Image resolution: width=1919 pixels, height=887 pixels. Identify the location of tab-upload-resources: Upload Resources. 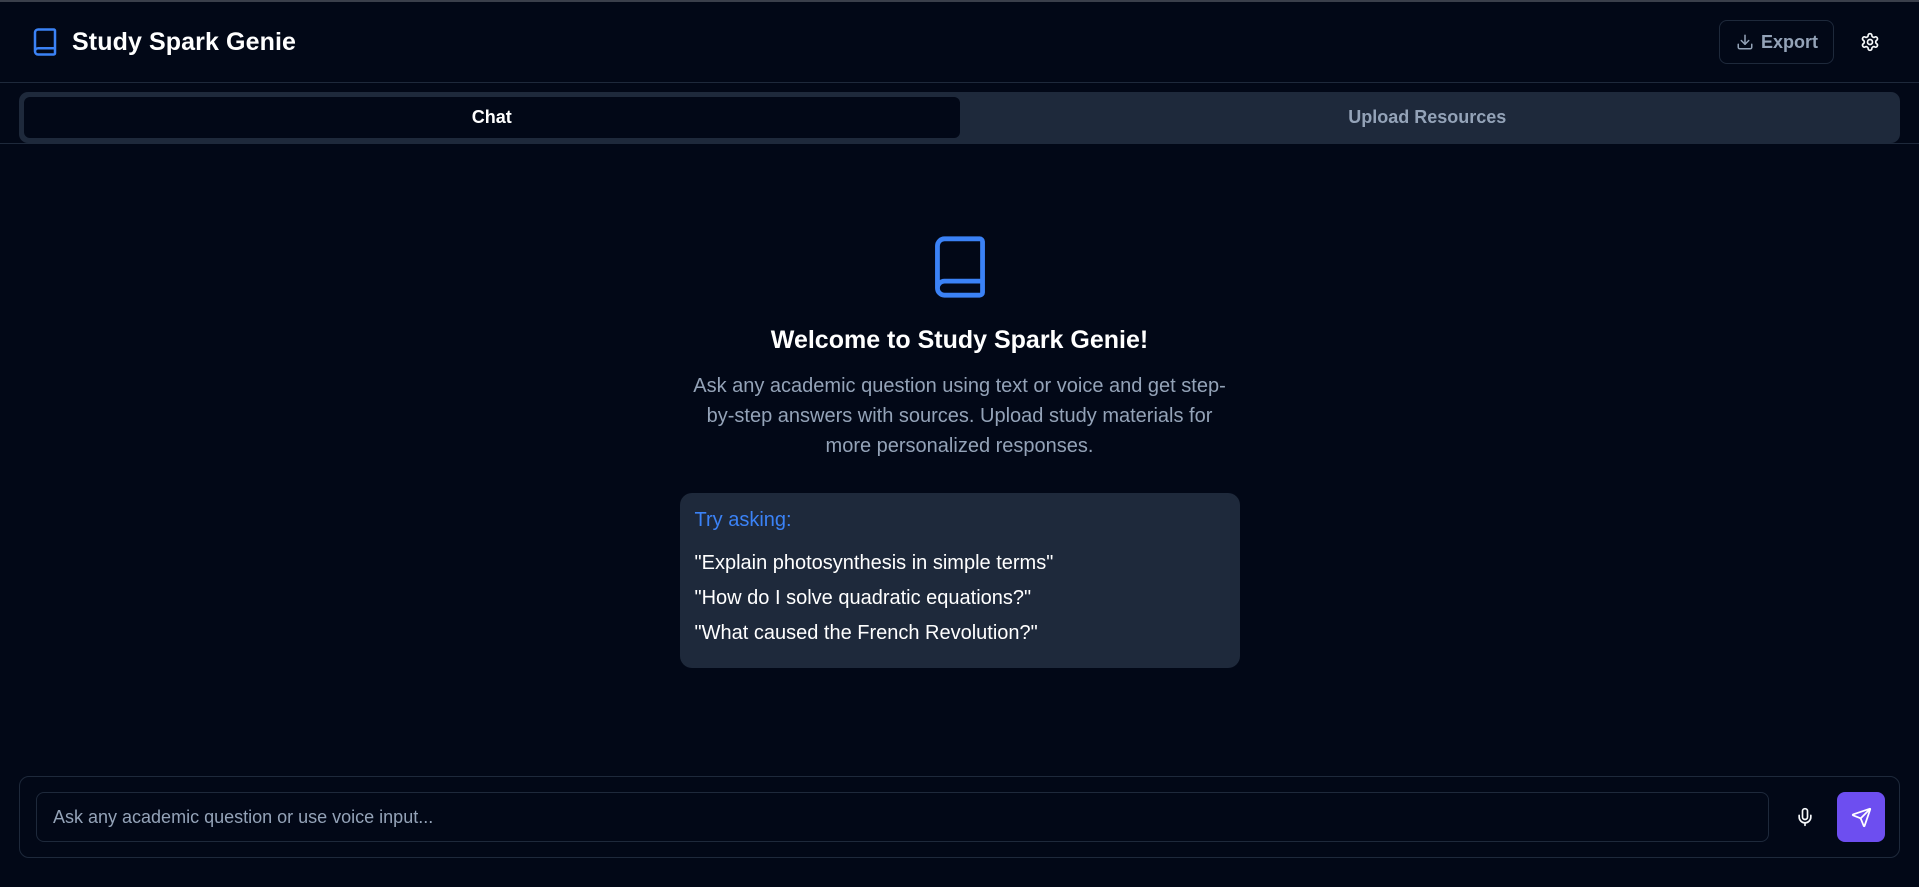
(1428, 117).